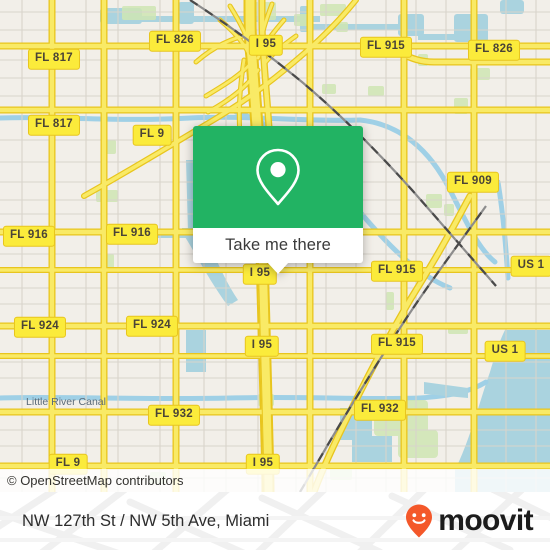 The image size is (550, 550). What do you see at coordinates (419, 521) in the screenshot?
I see `moovit-pin-icon` at bounding box center [419, 521].